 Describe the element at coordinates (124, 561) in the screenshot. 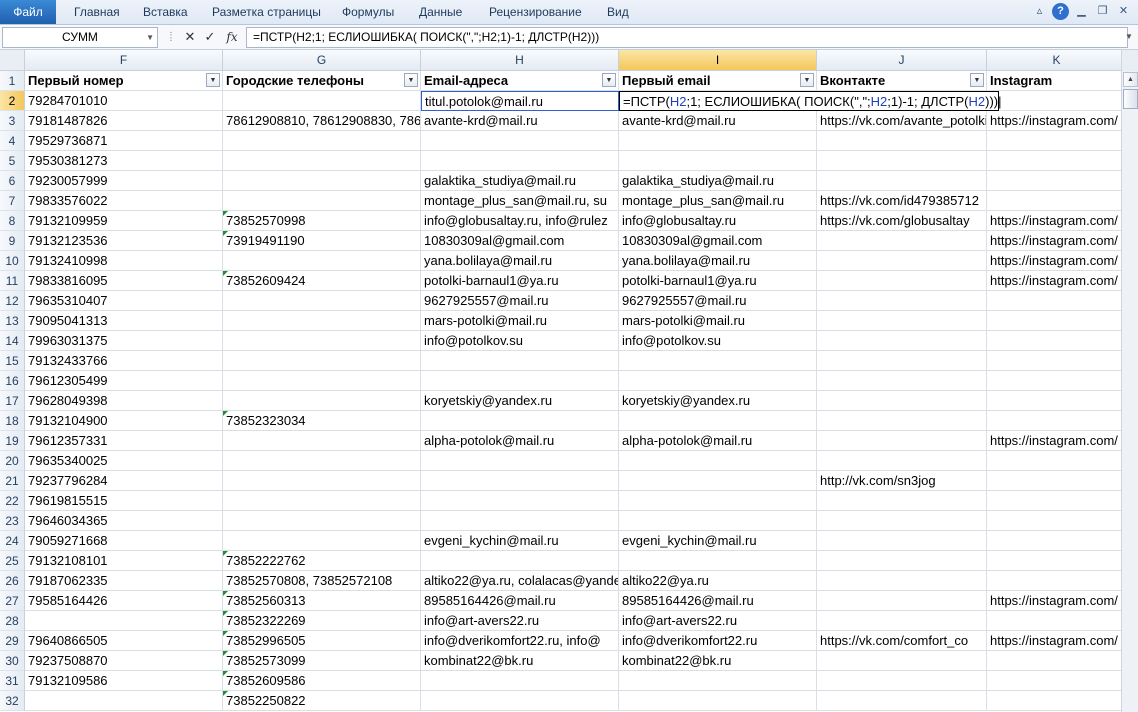

I see `cell-f25: 79132108101` at that location.